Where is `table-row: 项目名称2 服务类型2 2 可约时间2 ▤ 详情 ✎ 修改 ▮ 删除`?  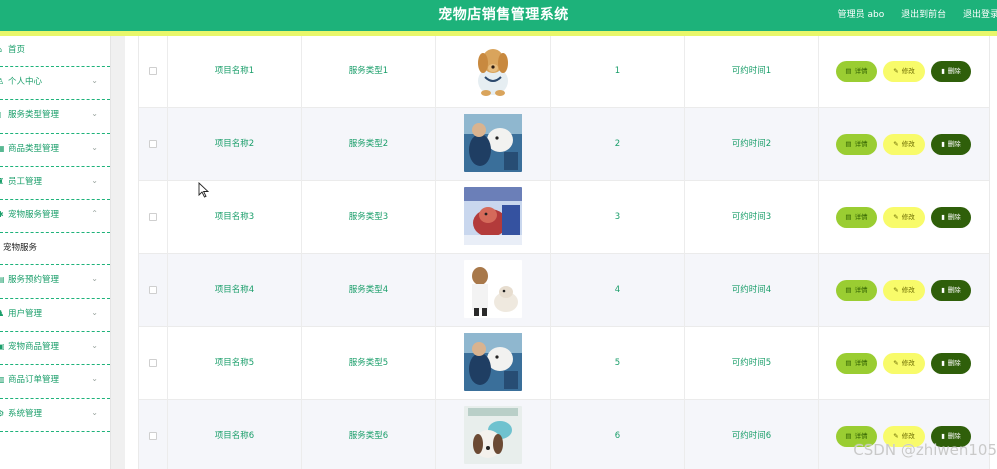
table-row: 项目名称2 服务类型2 2 可约时间2 ▤ 详情 ✎ 修改 ▮ 删除 is located at coordinates (564, 144).